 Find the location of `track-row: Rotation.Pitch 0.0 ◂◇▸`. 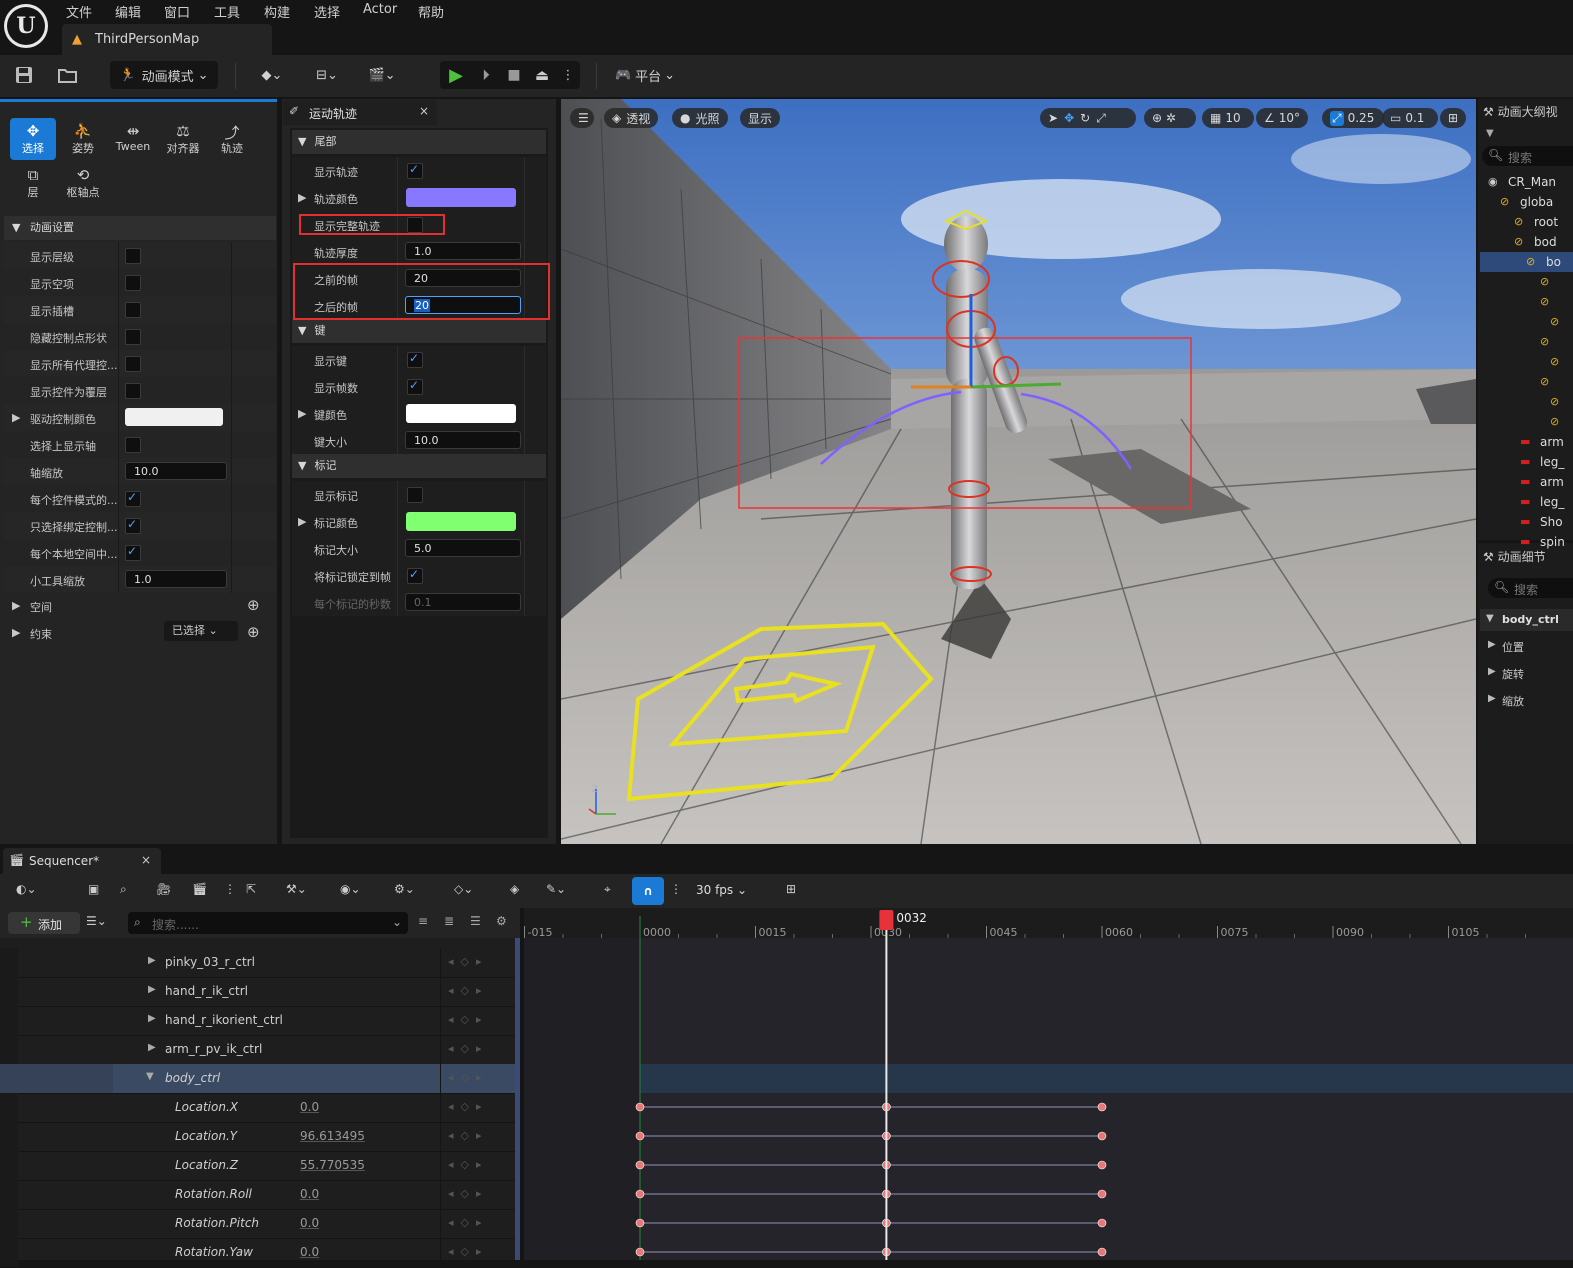

track-row: Rotation.Pitch 0.0 ◂◇▸ is located at coordinates (260, 1224).